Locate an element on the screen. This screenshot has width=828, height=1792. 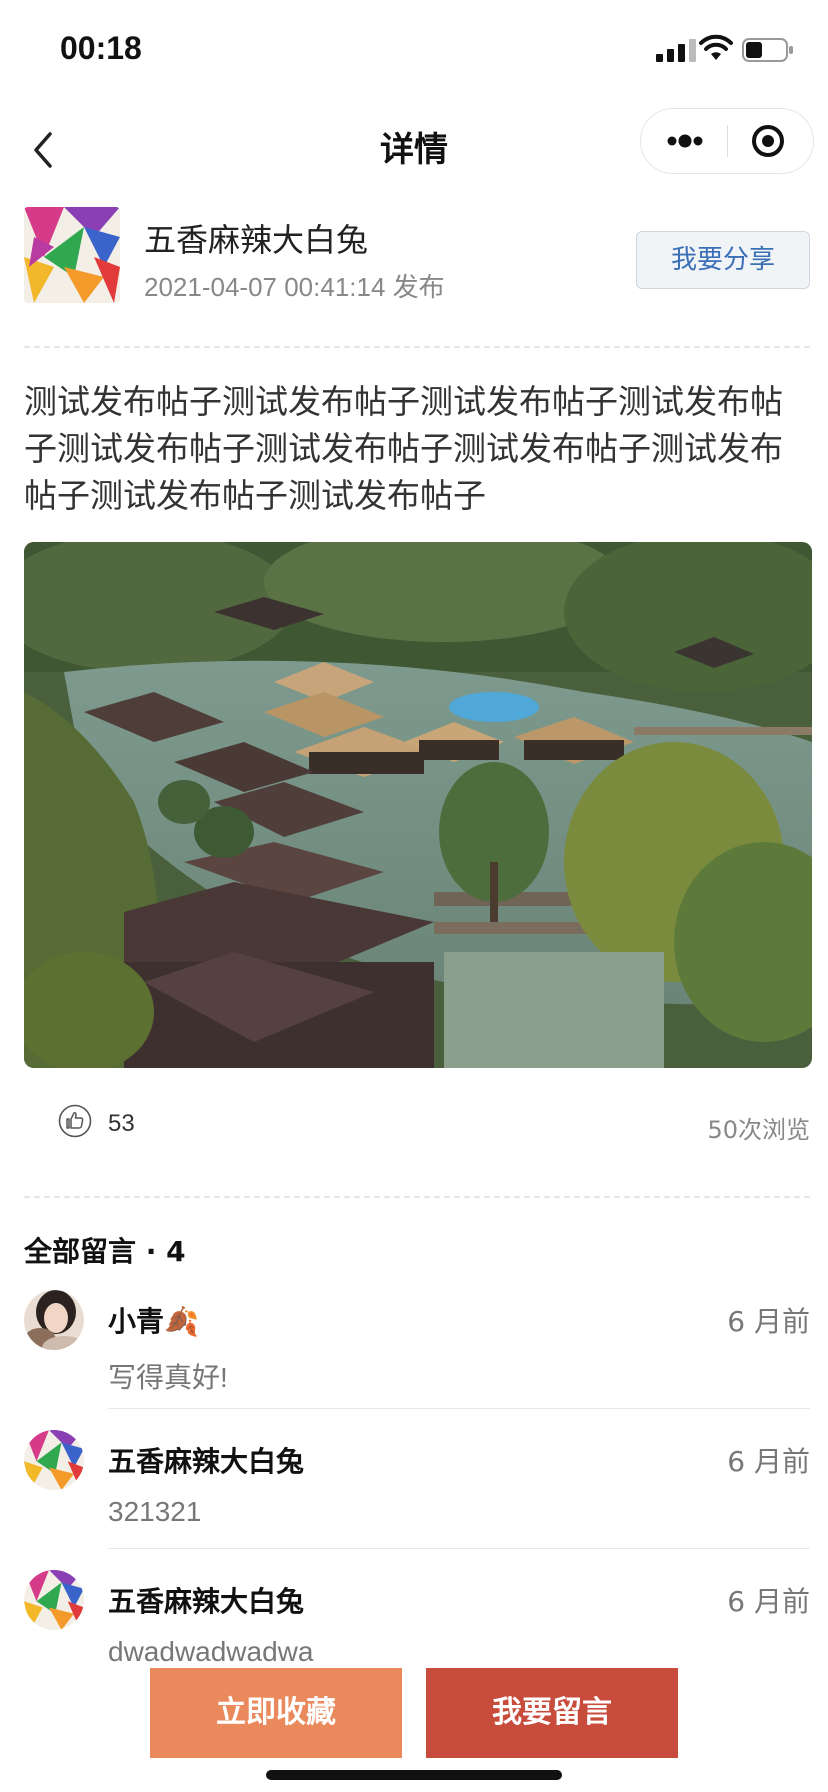
cellular-signal-icon is located at coordinates (676, 50).